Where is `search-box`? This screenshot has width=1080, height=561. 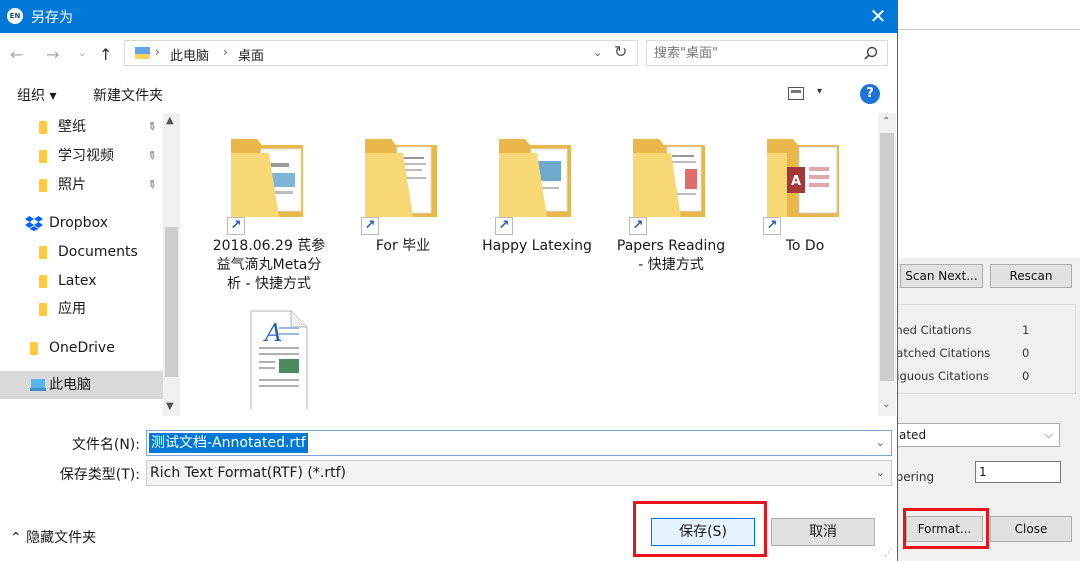 search-box is located at coordinates (767, 53).